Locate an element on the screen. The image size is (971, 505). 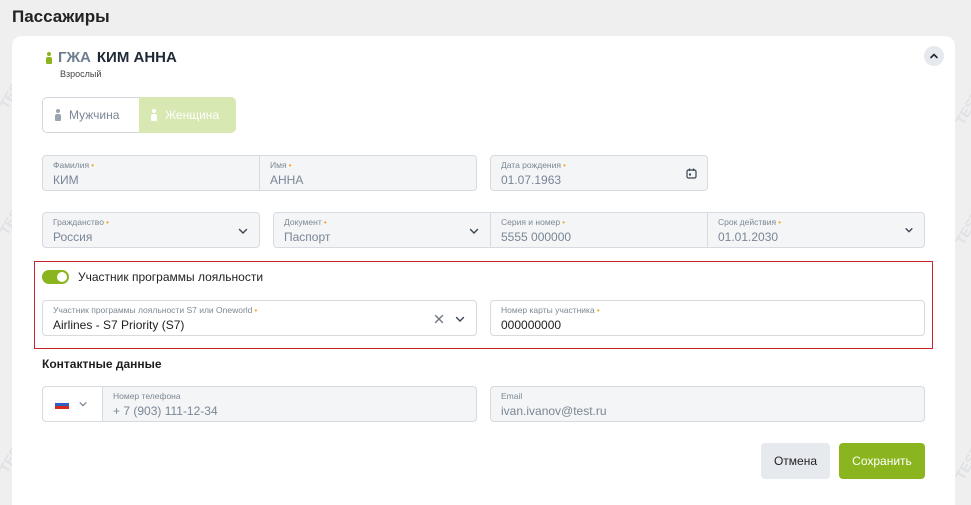
citizenship-label: Гражданство • is located at coordinates (81, 222).